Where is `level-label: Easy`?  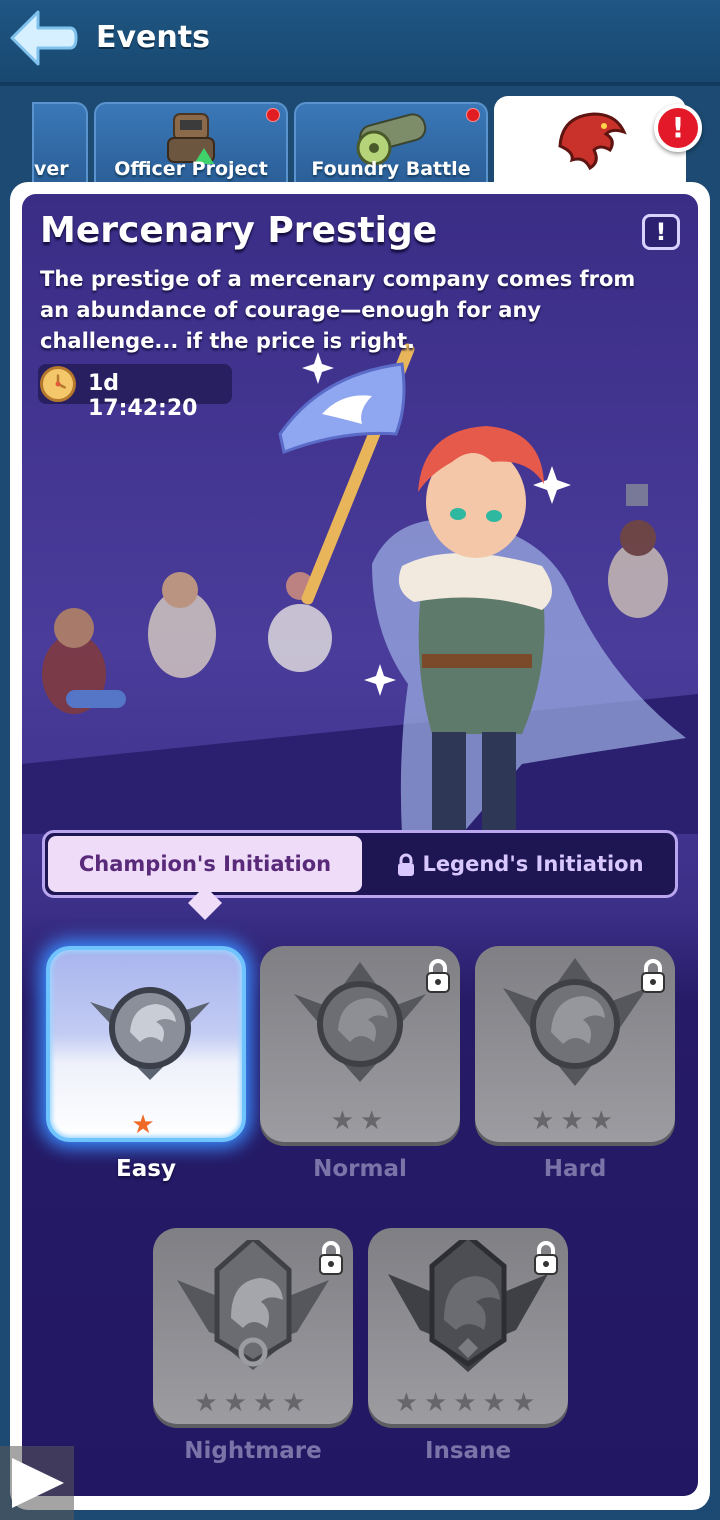 level-label: Easy is located at coordinates (146, 1169).